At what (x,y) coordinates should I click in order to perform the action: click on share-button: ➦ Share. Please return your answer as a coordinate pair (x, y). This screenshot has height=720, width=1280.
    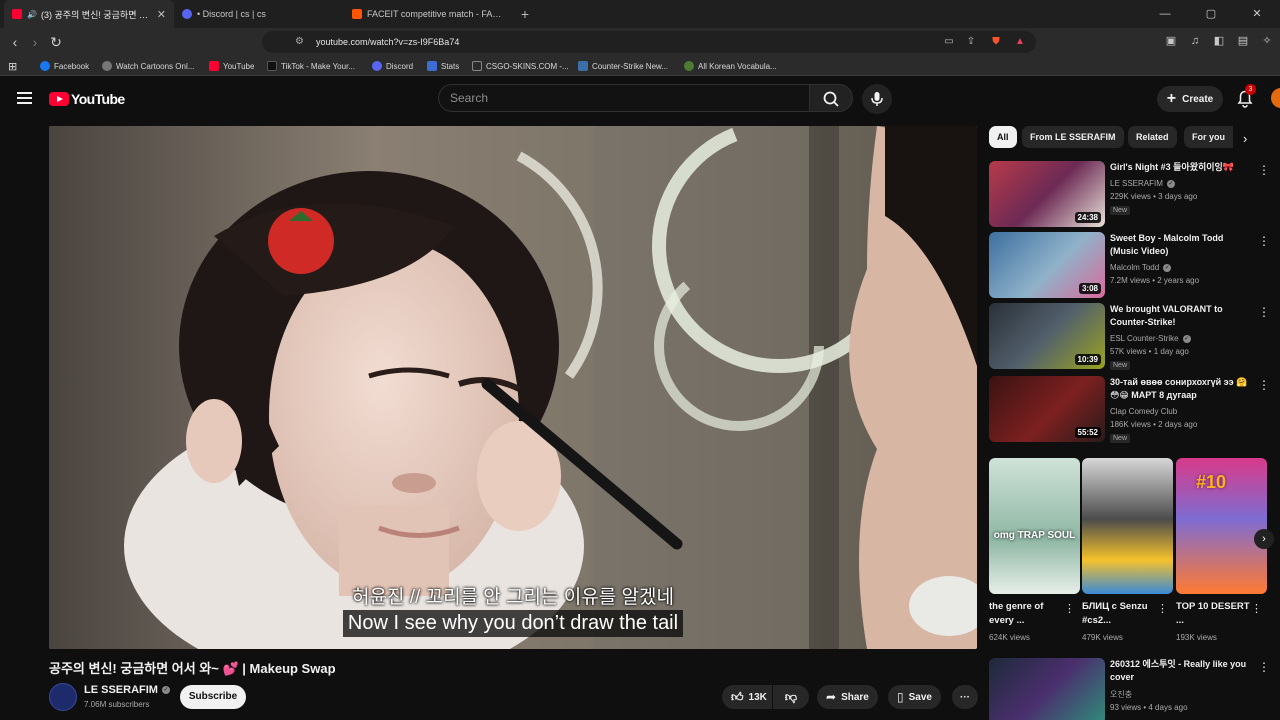
    Looking at the image, I should click on (847, 697).